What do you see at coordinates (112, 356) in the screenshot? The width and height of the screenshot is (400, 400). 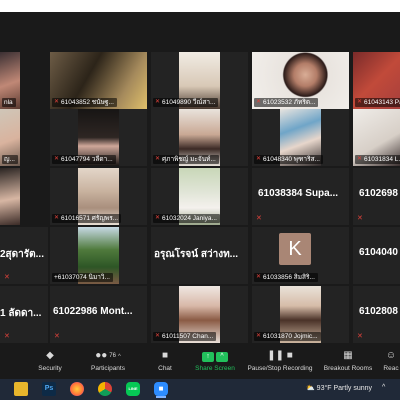 I see `participants-count: 76` at bounding box center [112, 356].